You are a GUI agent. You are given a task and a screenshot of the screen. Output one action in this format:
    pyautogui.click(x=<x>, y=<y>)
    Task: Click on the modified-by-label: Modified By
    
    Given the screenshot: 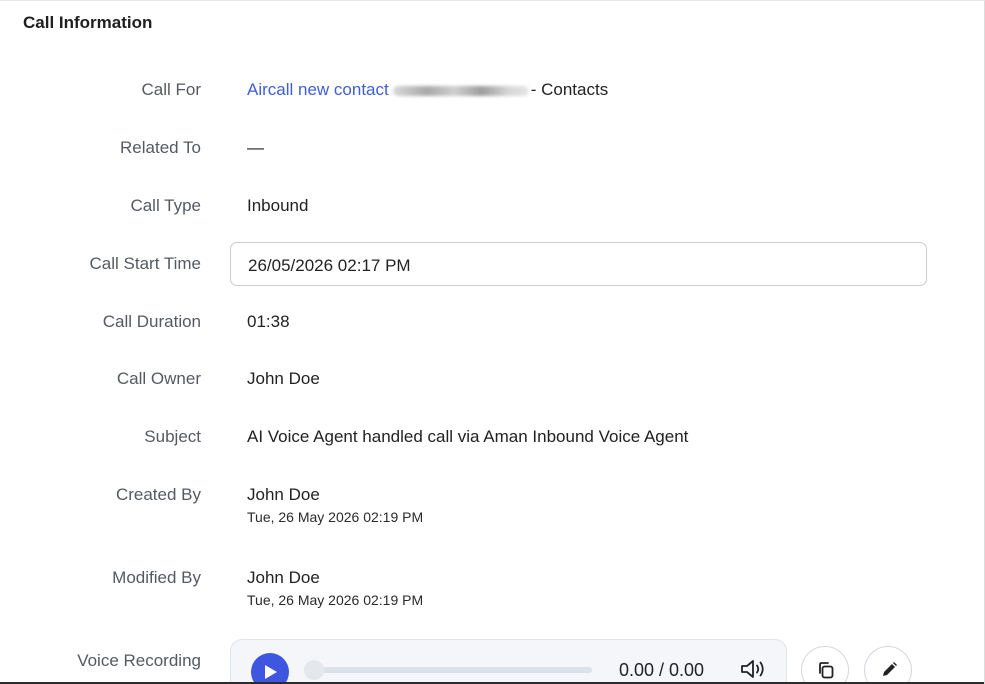 What is the action you would take?
    pyautogui.click(x=156, y=577)
    